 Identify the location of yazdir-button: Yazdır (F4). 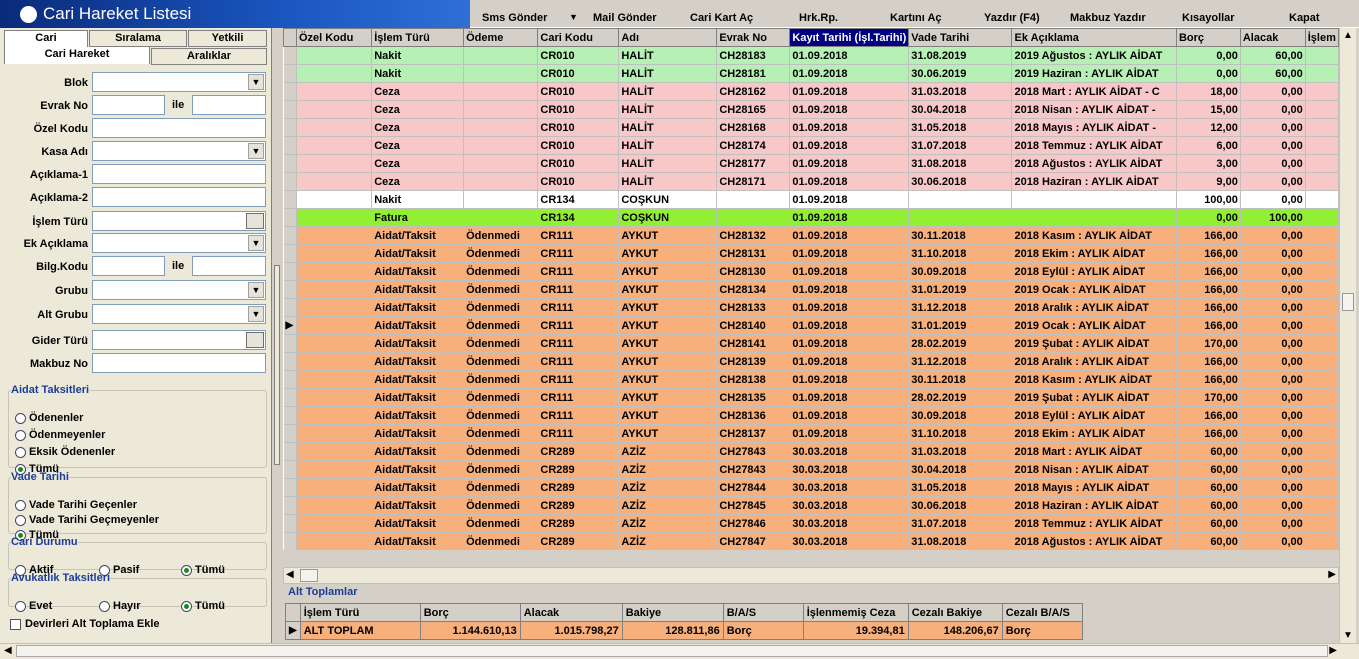
(1012, 18).